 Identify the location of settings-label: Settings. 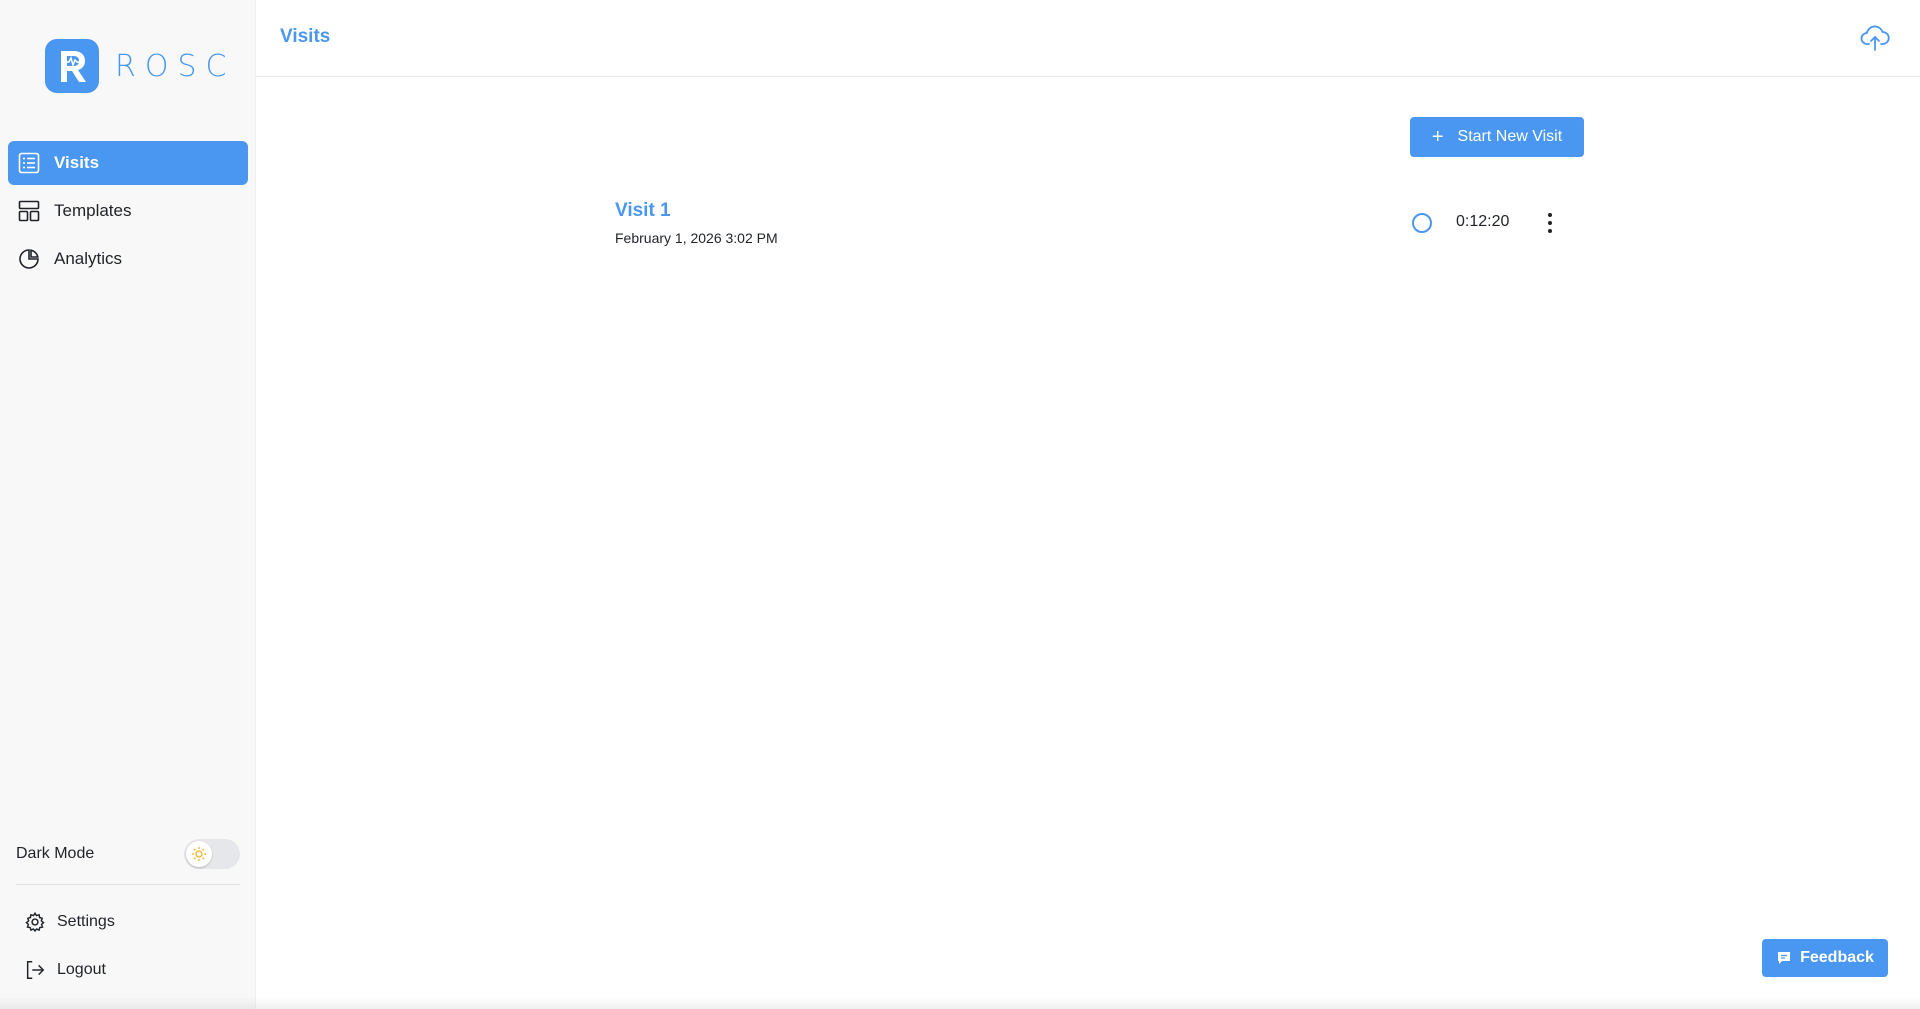
(86, 921).